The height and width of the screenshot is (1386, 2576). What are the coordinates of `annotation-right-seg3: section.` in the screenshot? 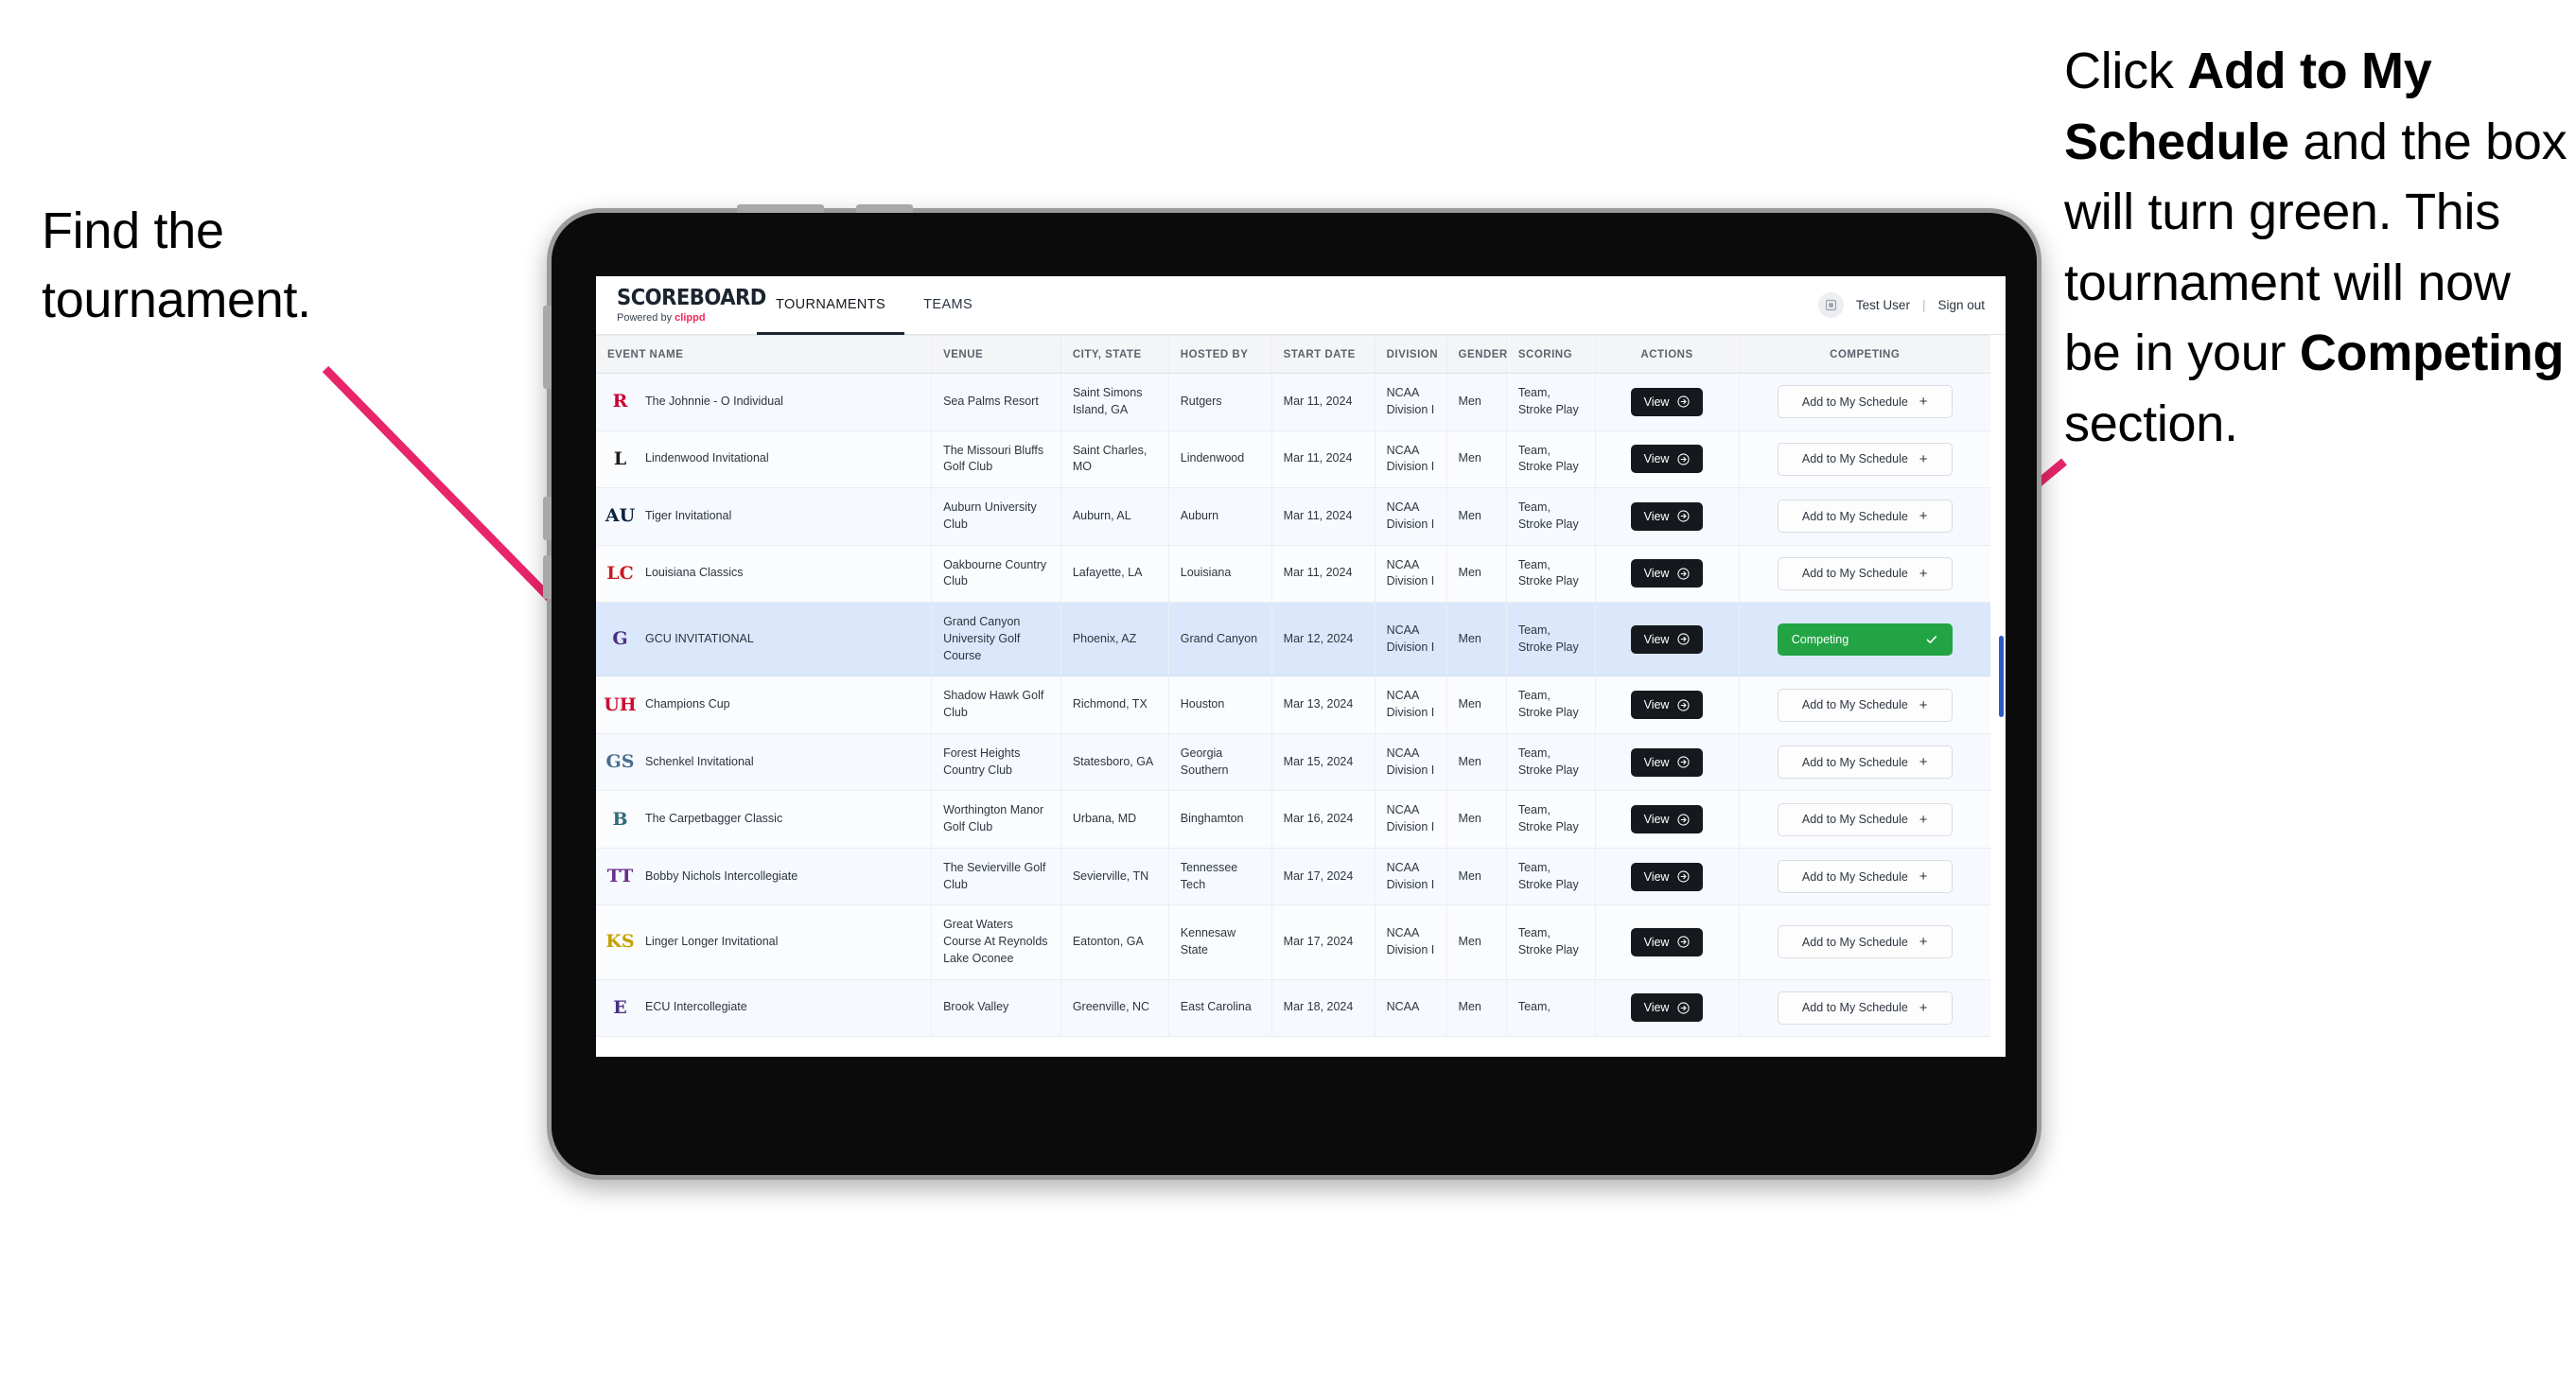 It's located at (2151, 423).